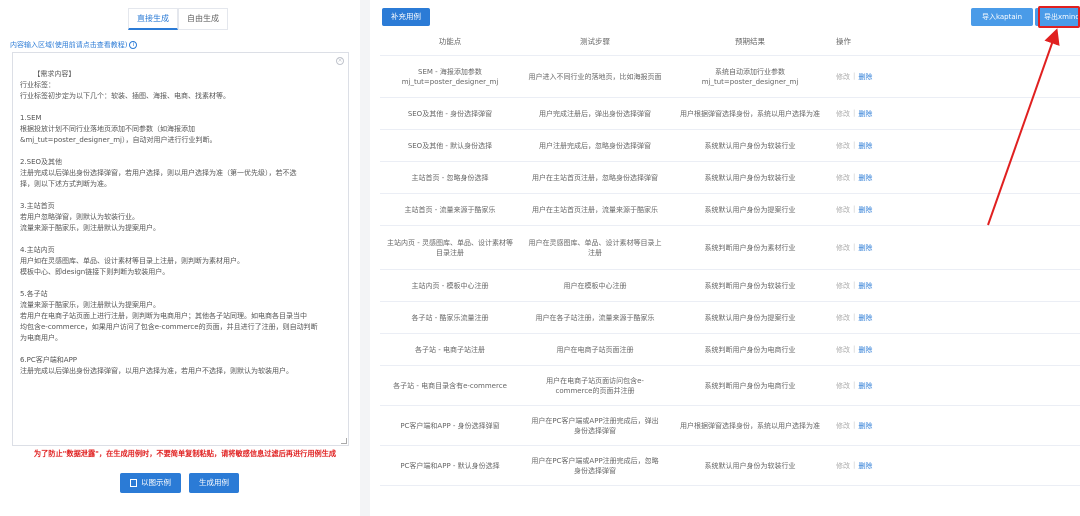 The height and width of the screenshot is (516, 1080). I want to click on col-actions: 操作, so click(843, 41).